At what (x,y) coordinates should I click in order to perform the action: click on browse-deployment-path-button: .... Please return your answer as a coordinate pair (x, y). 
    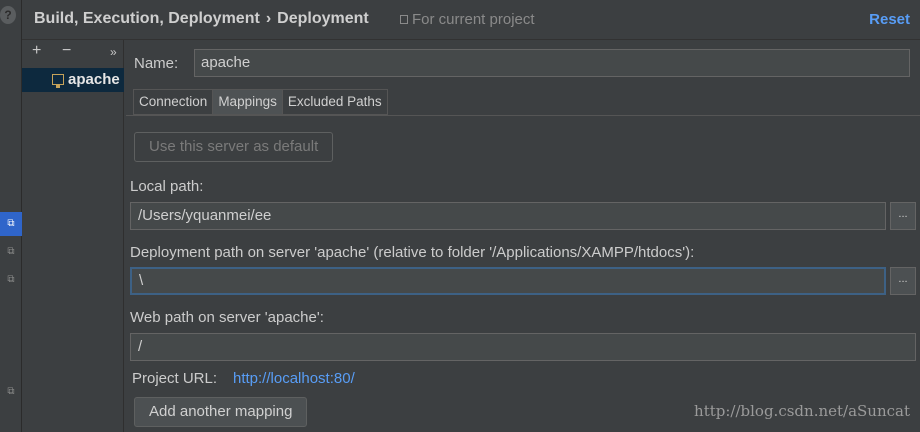
    Looking at the image, I should click on (903, 281).